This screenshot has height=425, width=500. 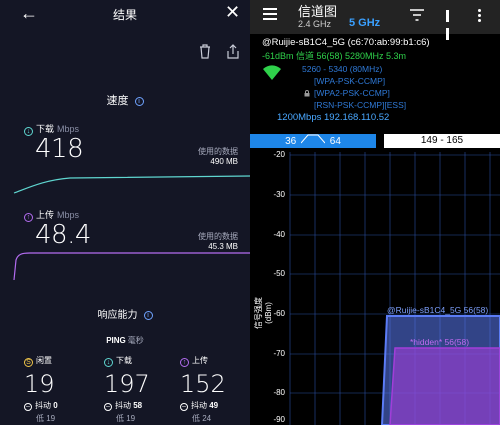 I want to click on ping-upload-label-text: 上传, so click(x=200, y=360).